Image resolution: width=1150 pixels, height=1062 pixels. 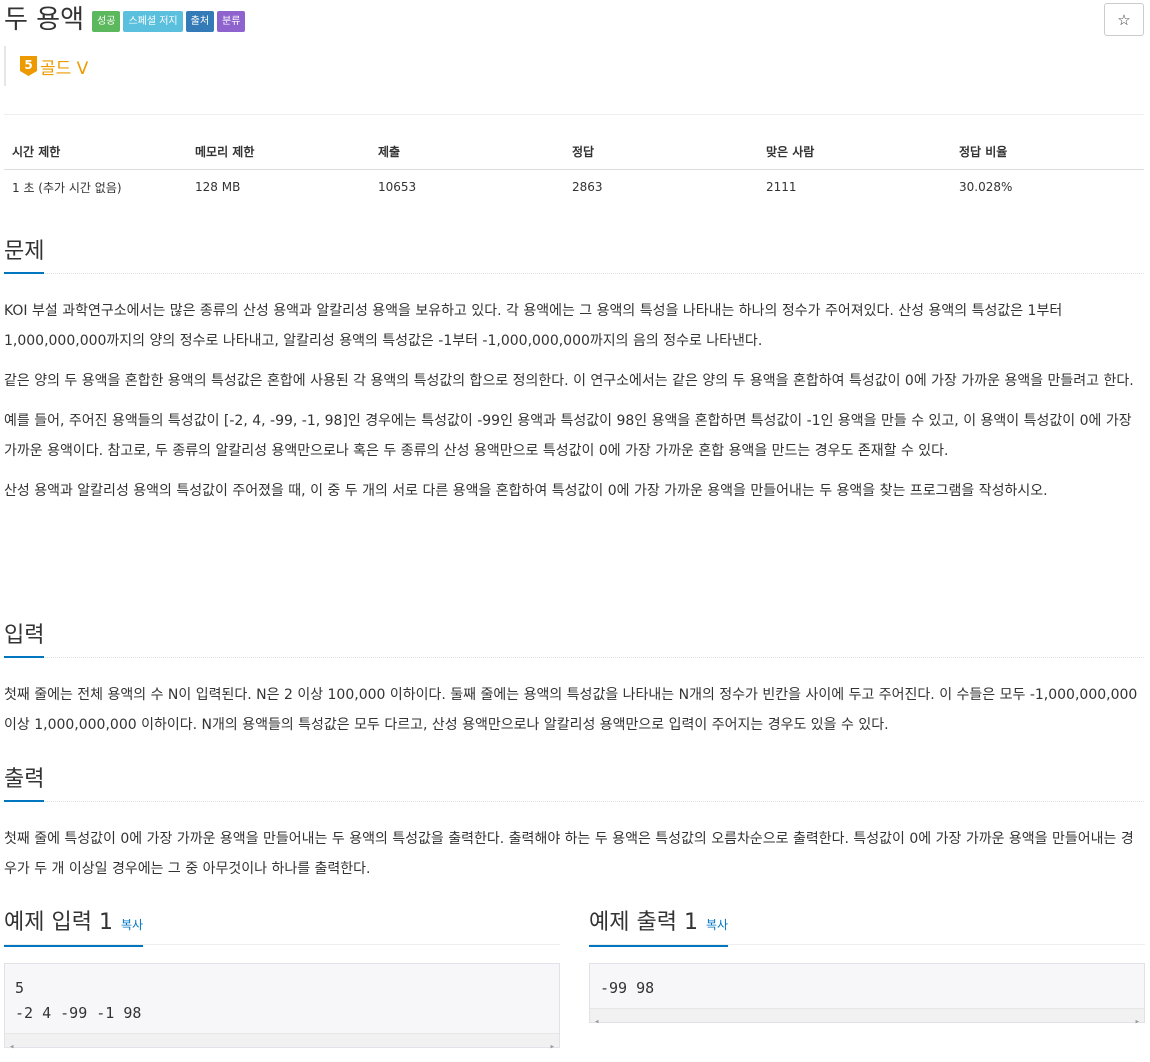 What do you see at coordinates (627, 988) in the screenshot?
I see `sample-line: -99 98` at bounding box center [627, 988].